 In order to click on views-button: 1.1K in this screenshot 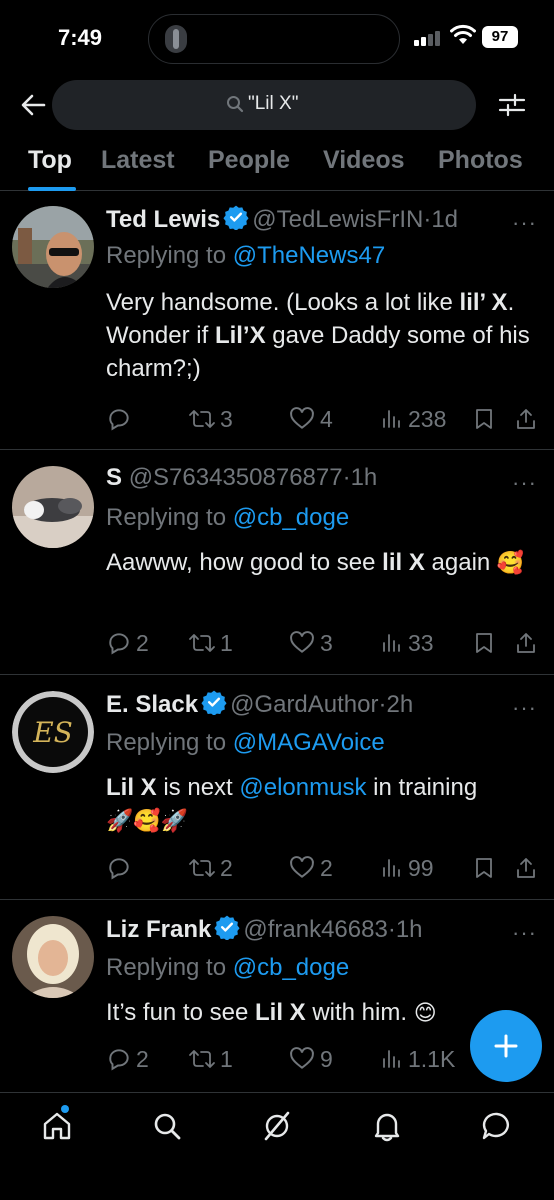, I will do `click(417, 1059)`.